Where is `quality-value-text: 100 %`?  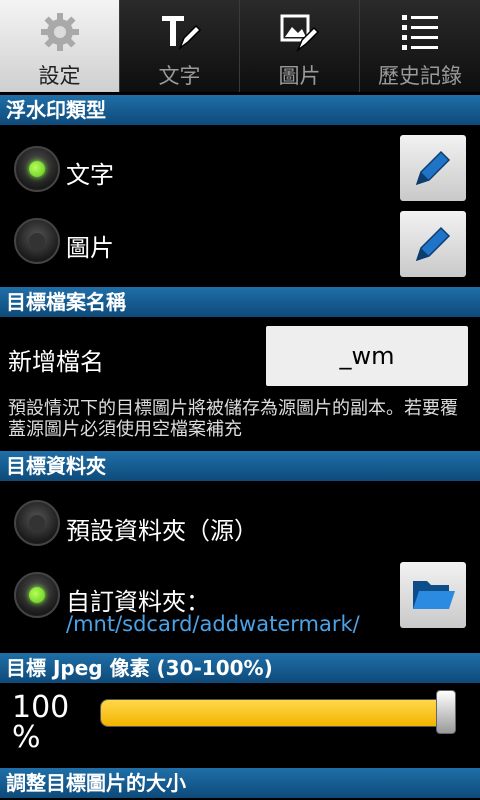
quality-value-text: 100 % is located at coordinates (41, 722).